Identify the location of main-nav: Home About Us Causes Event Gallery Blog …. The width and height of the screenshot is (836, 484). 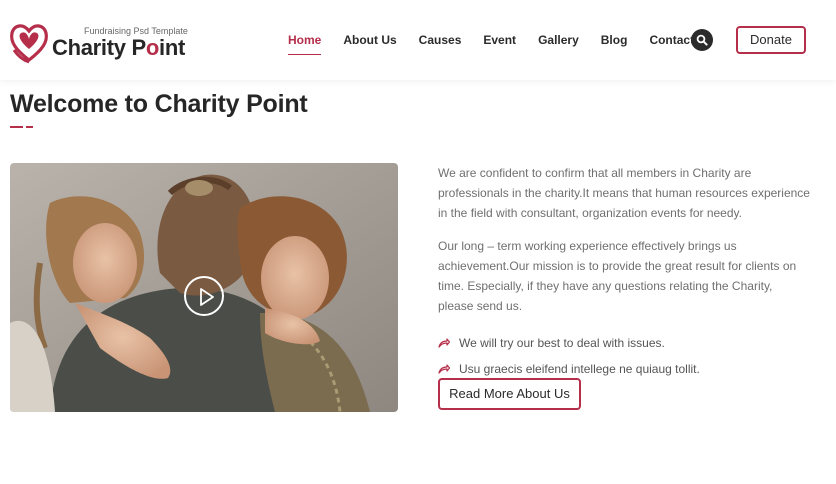
(502, 44).